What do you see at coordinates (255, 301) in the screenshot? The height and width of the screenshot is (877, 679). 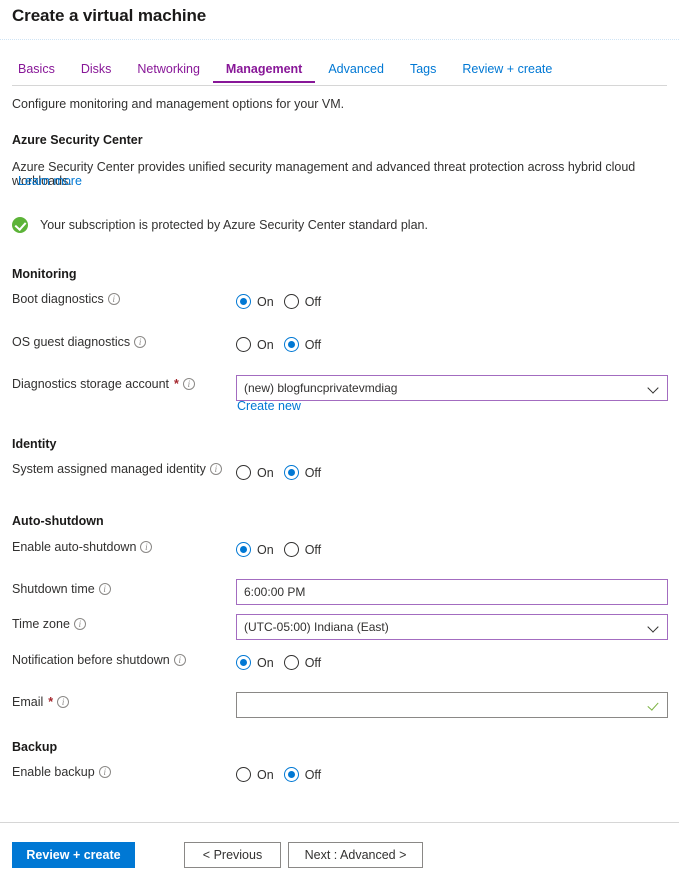 I see `boot-diagnostics-on-option: On` at bounding box center [255, 301].